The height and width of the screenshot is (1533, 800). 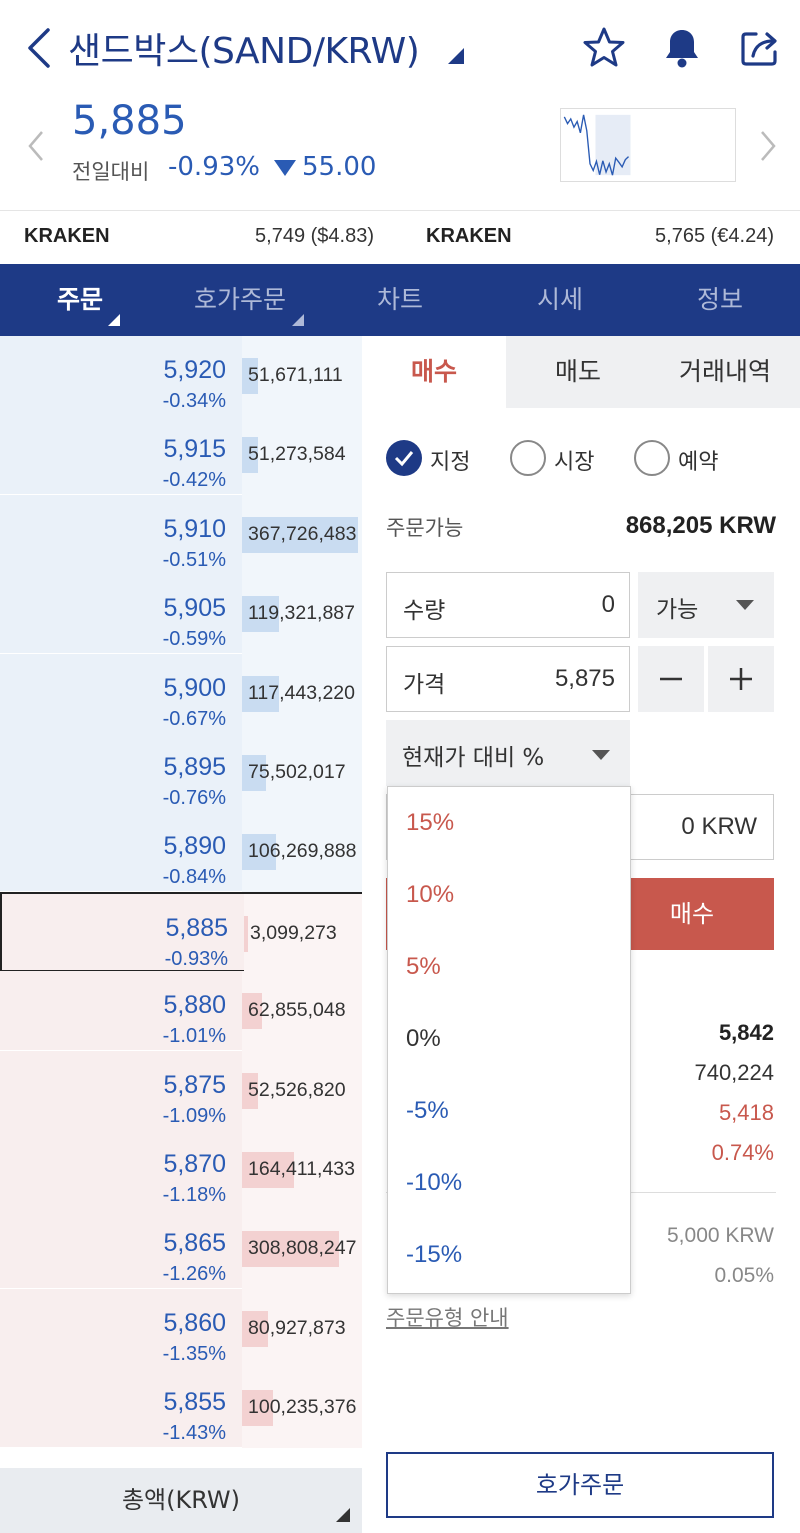 I want to click on orderbook-volume-cell: 3,099,273, so click(x=303, y=933).